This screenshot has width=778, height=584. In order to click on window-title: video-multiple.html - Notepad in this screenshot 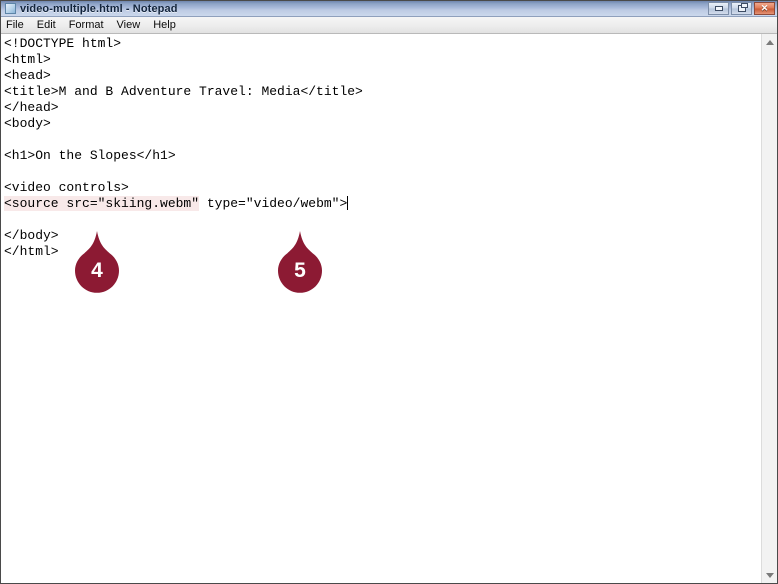, I will do `click(99, 8)`.